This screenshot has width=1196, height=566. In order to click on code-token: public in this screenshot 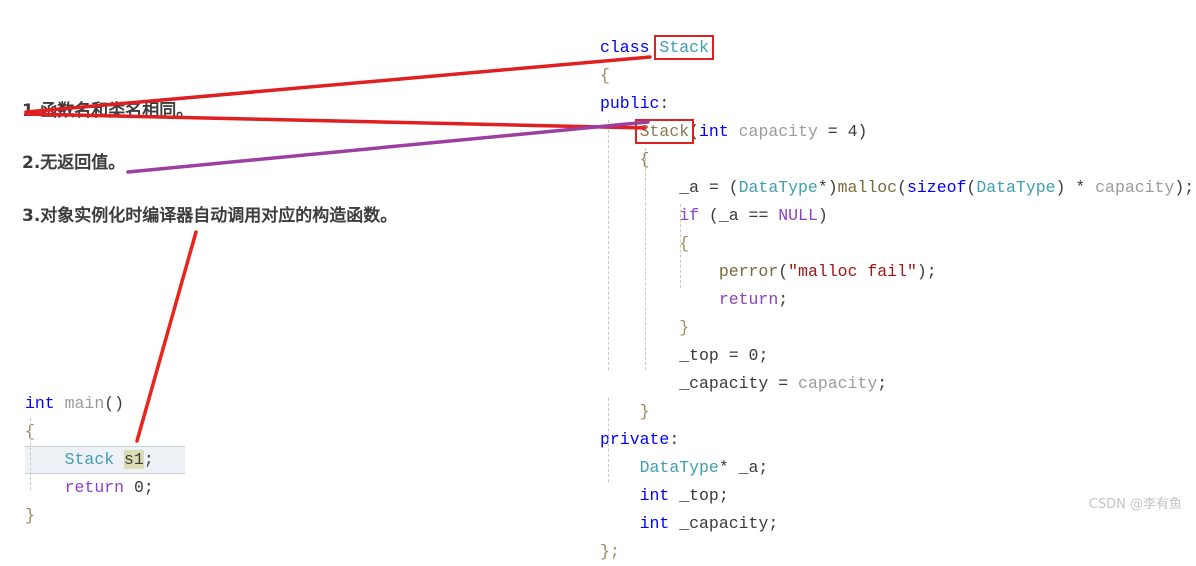, I will do `click(630, 103)`.